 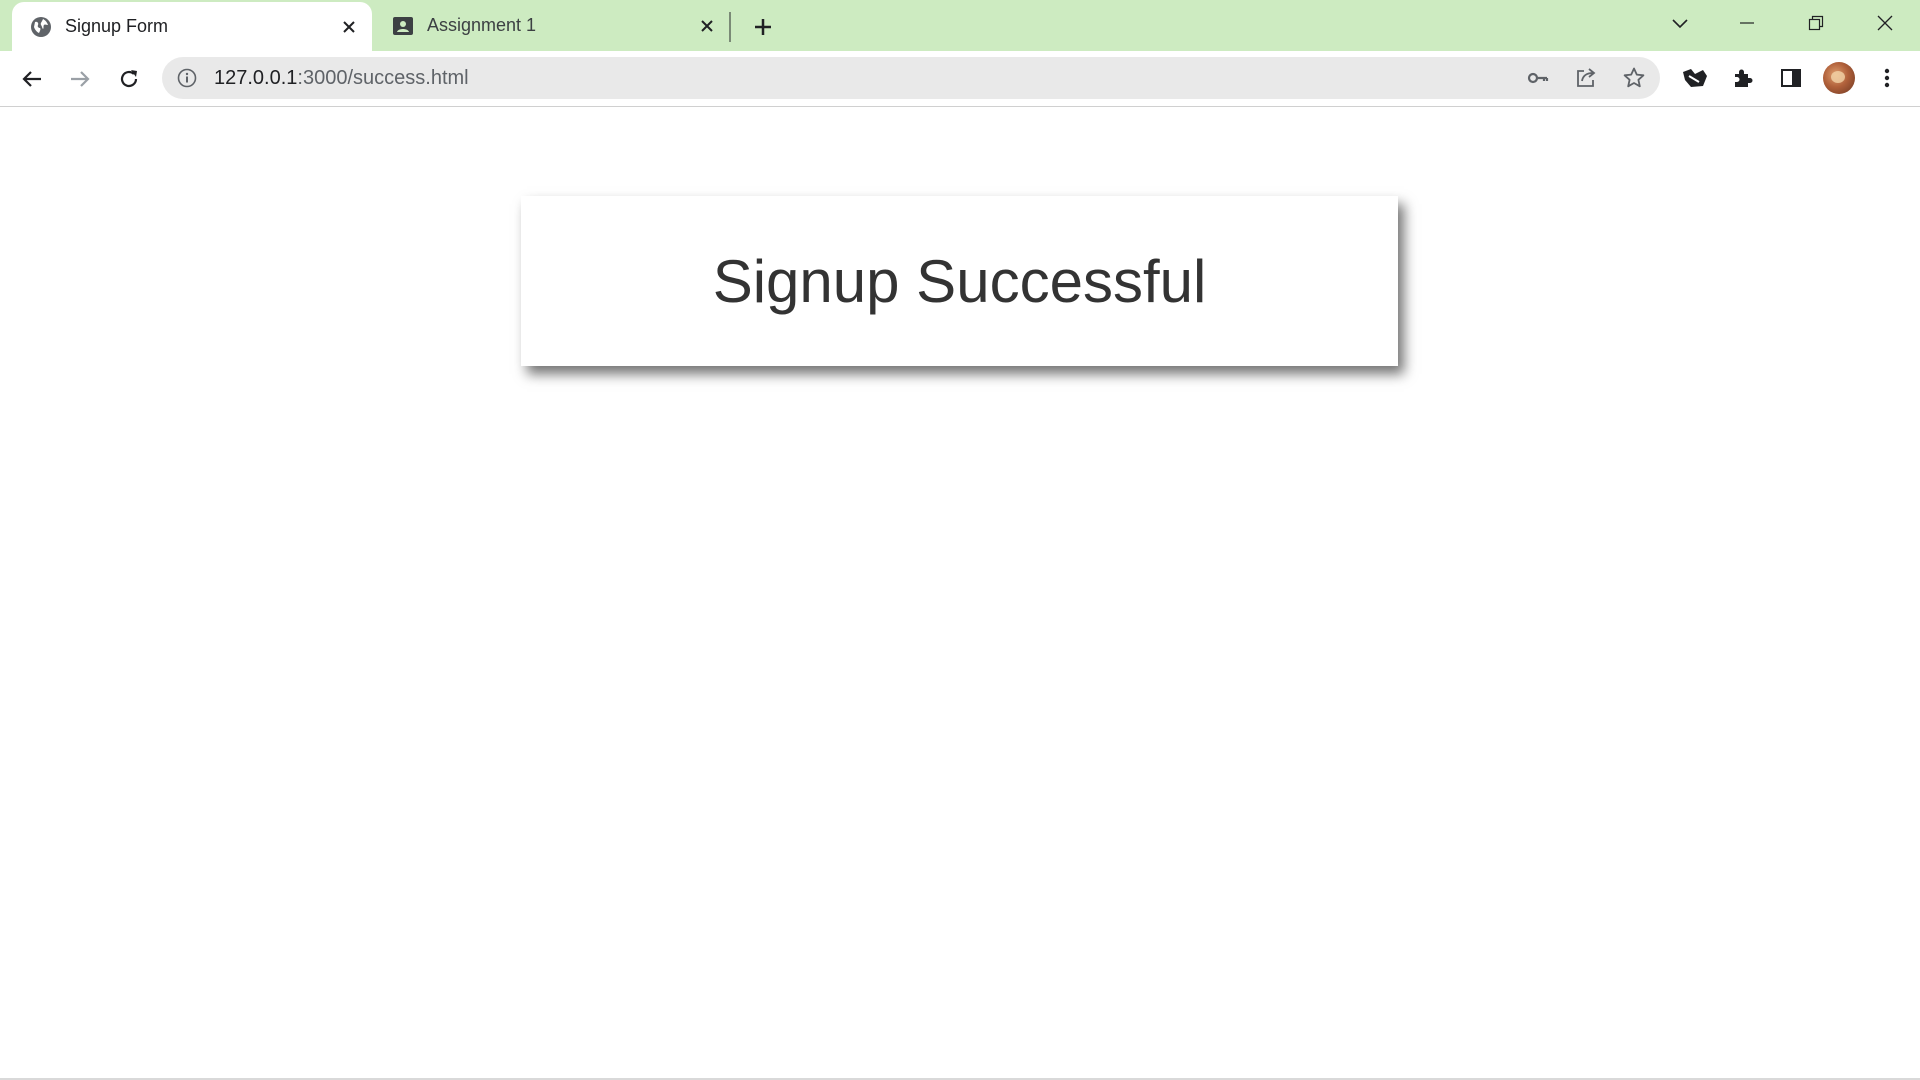 I want to click on share-icon, so click(x=1586, y=78).